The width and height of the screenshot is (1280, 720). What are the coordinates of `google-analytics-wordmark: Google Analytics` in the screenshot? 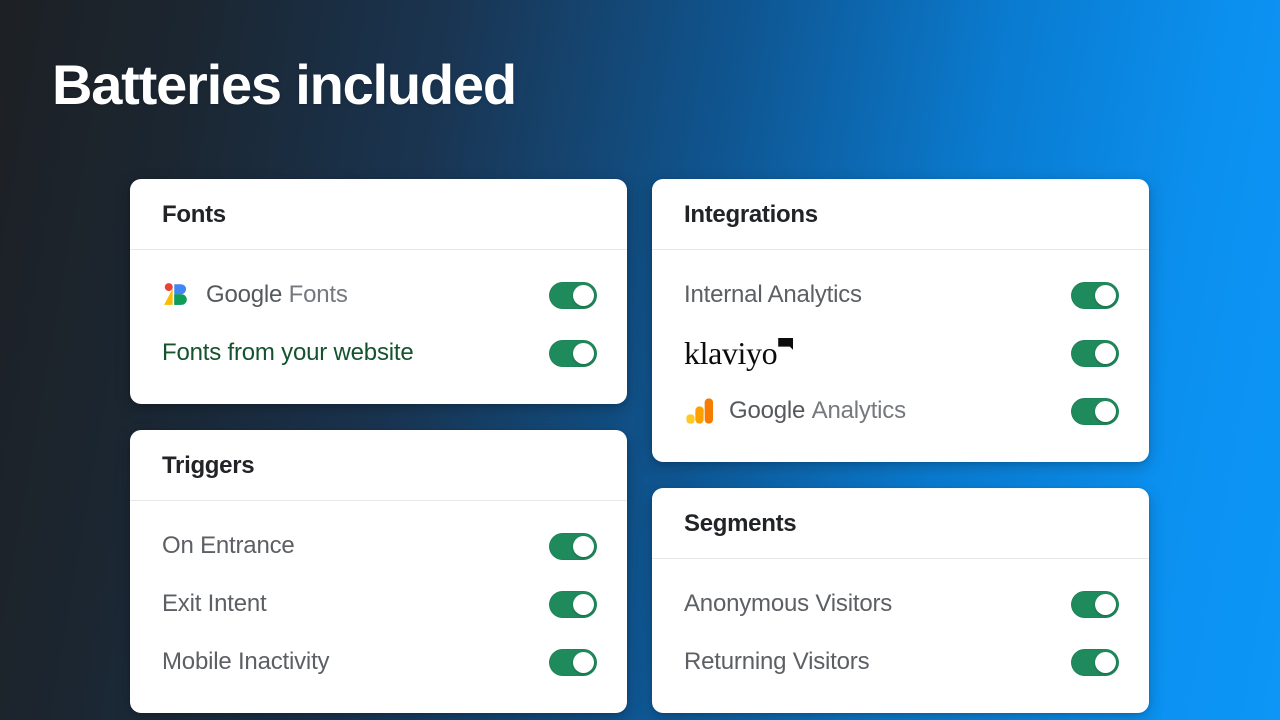 It's located at (817, 411).